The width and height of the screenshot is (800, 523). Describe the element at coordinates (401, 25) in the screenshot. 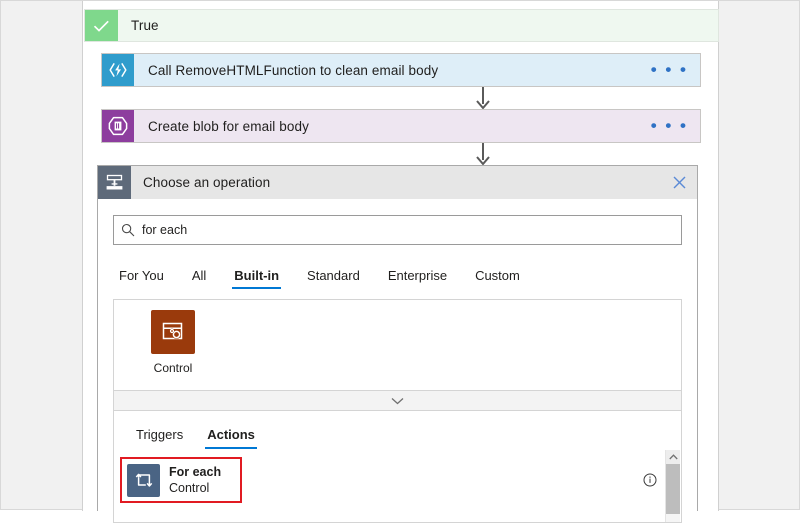

I see `scope-true-header: True` at that location.